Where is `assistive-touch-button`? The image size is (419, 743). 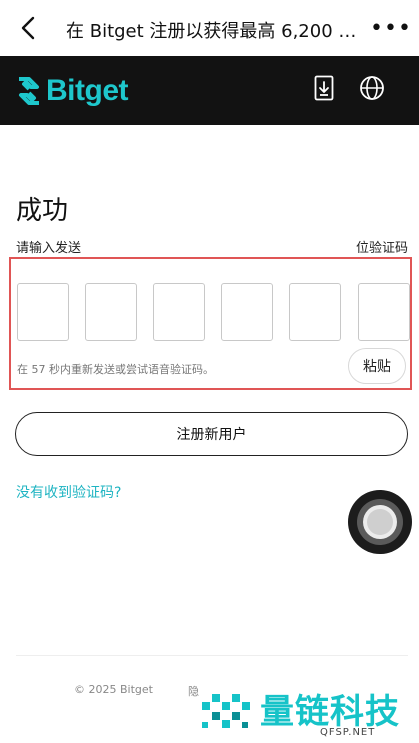 assistive-touch-button is located at coordinates (380, 522).